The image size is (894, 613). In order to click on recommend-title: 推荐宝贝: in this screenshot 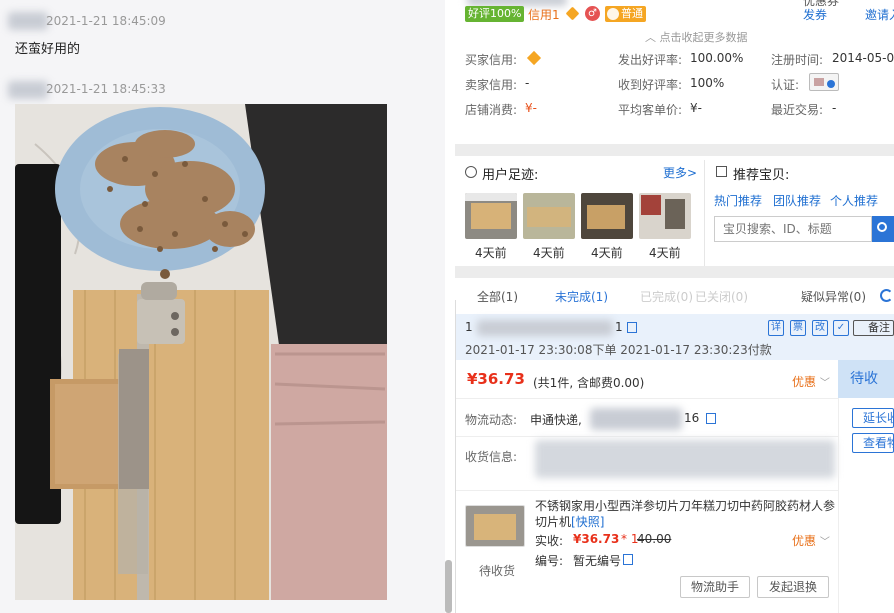, I will do `click(761, 175)`.